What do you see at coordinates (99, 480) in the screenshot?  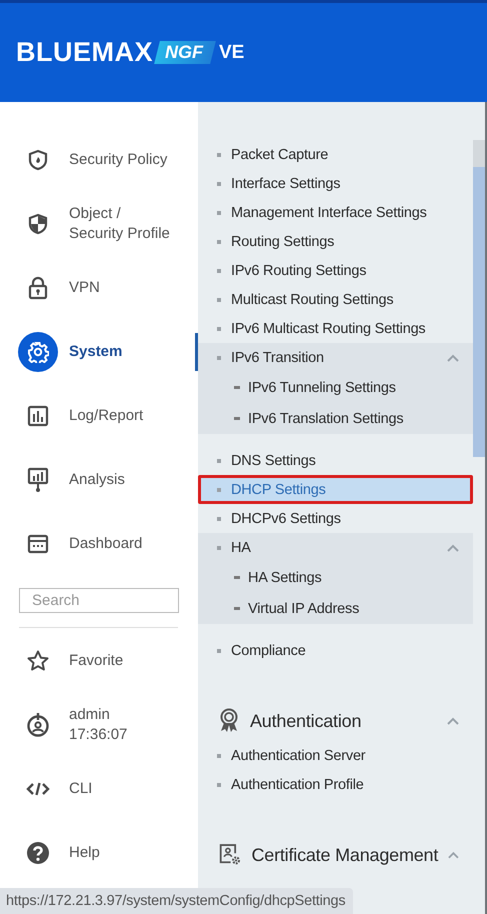 I see `nav-item: Analysis` at bounding box center [99, 480].